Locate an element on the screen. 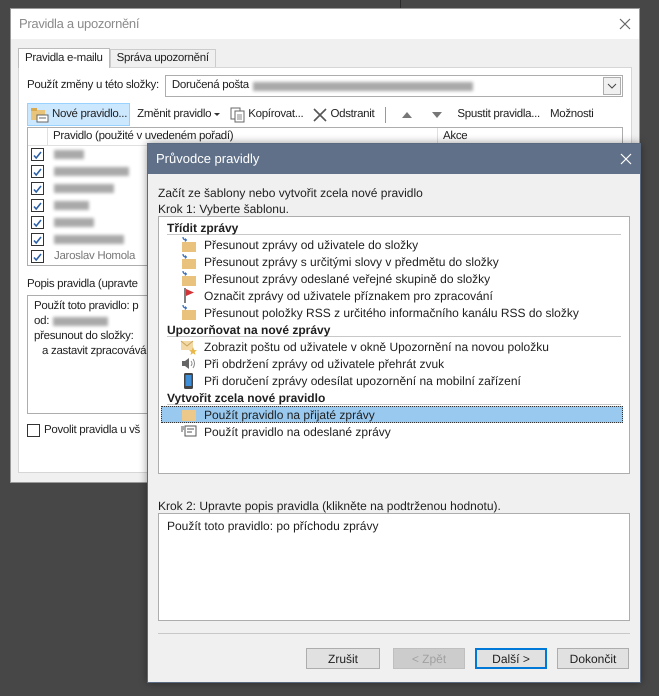 This screenshot has height=696, width=659. step-label: Krok 2: Upravte popis pravidla (klikněte na podtrženou hodnotu). is located at coordinates (330, 505).